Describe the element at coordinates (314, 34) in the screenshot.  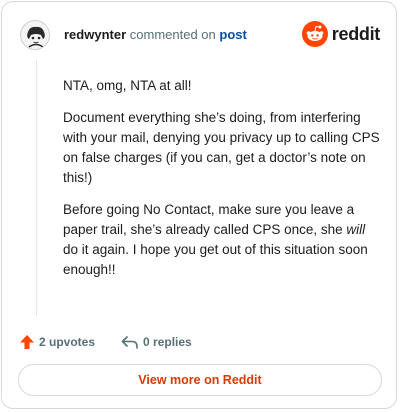
I see `reddit-snoo-icon` at that location.